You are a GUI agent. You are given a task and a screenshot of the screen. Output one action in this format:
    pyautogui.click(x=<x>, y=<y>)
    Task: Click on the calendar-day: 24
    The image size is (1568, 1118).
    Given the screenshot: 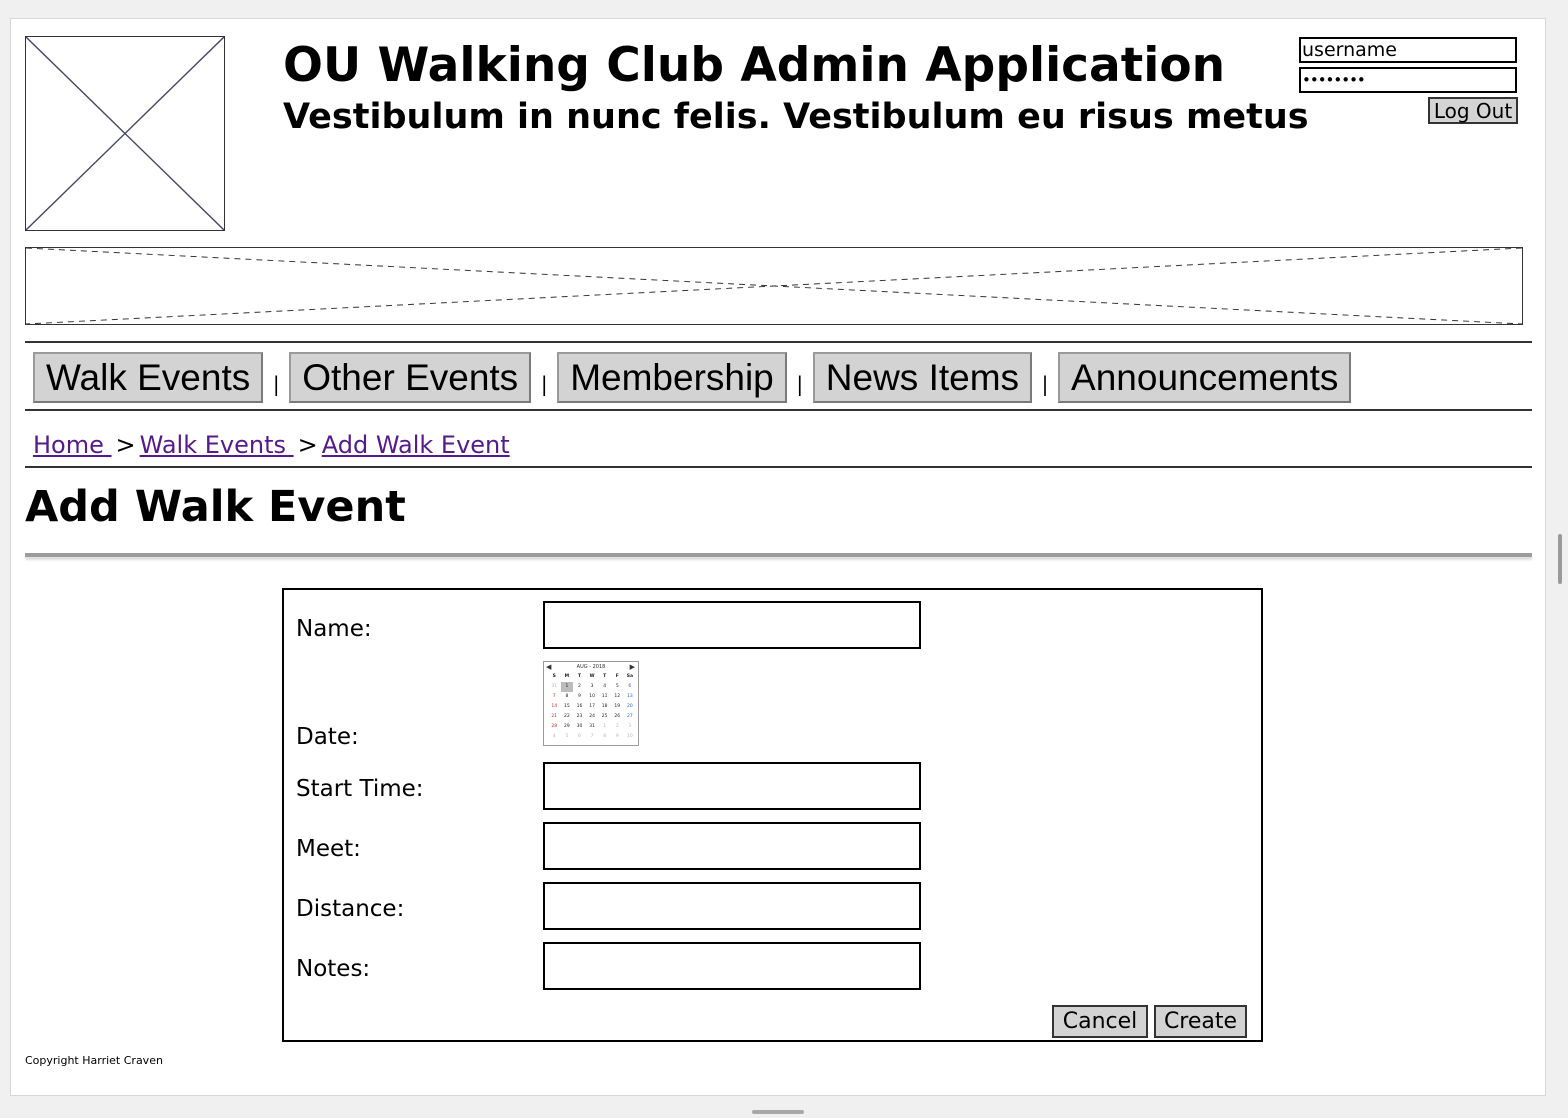 What is the action you would take?
    pyautogui.click(x=592, y=717)
    